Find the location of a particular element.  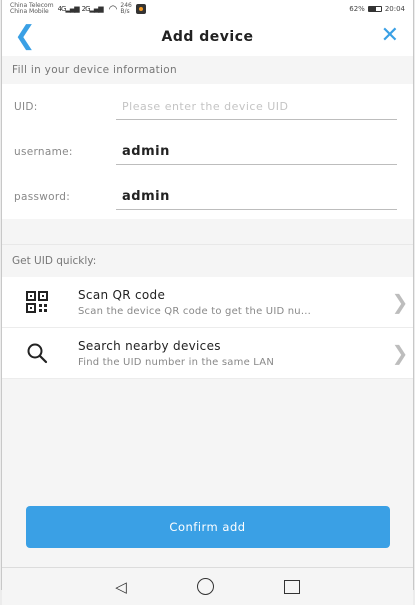

clock: 20:04 is located at coordinates (394, 9).